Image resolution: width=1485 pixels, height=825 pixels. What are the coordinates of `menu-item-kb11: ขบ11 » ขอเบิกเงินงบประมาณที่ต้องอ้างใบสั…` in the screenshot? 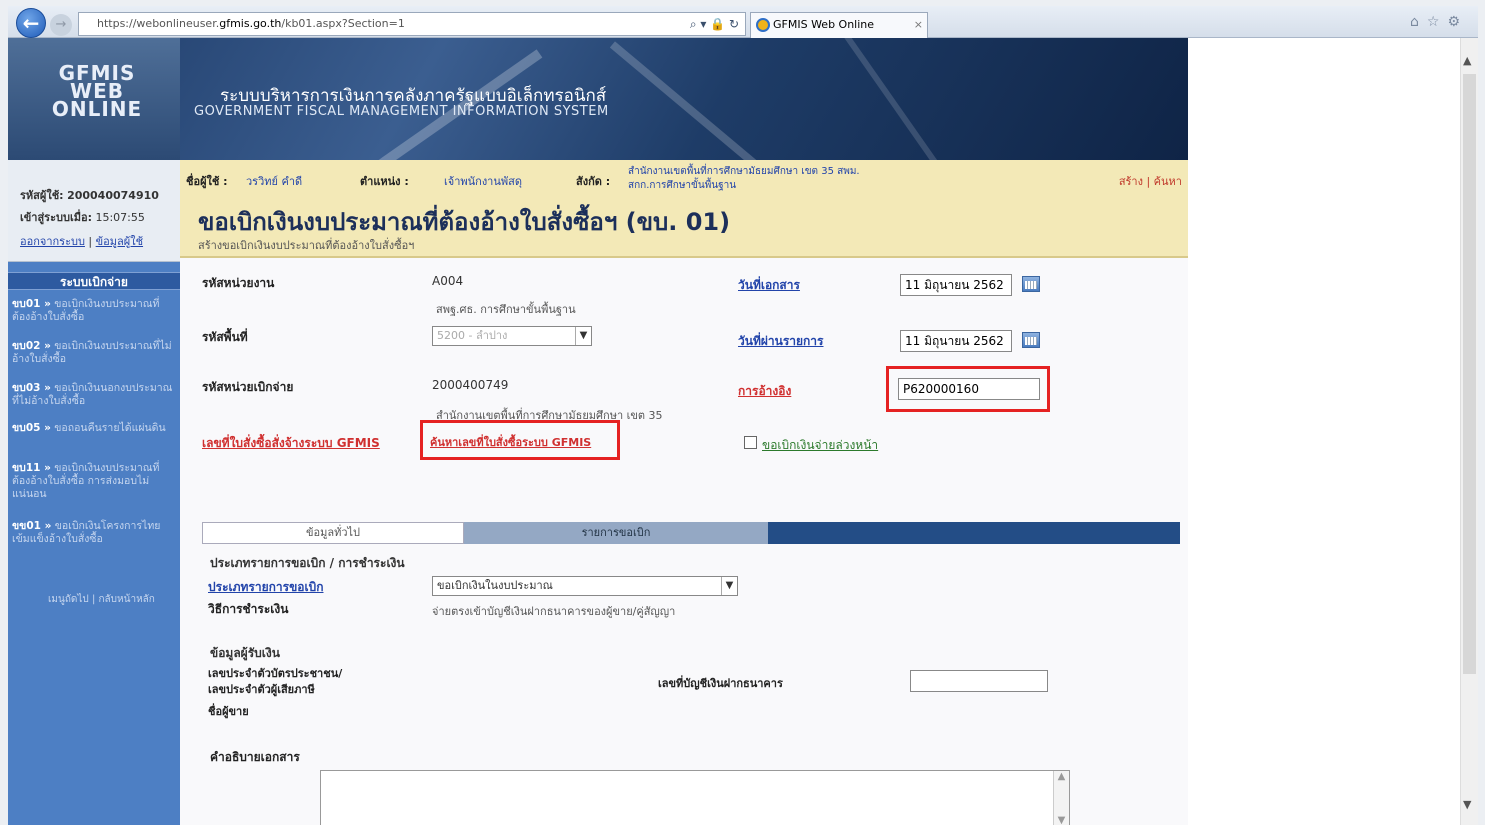 It's located at (94, 481).